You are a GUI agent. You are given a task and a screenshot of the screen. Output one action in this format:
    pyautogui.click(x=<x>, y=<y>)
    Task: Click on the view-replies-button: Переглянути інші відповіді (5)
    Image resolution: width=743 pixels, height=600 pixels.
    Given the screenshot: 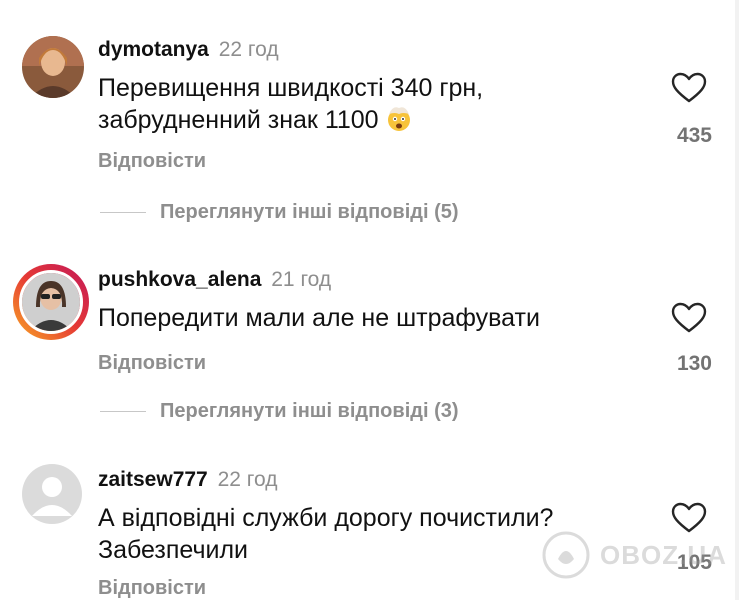 What is the action you would take?
    pyautogui.click(x=279, y=212)
    